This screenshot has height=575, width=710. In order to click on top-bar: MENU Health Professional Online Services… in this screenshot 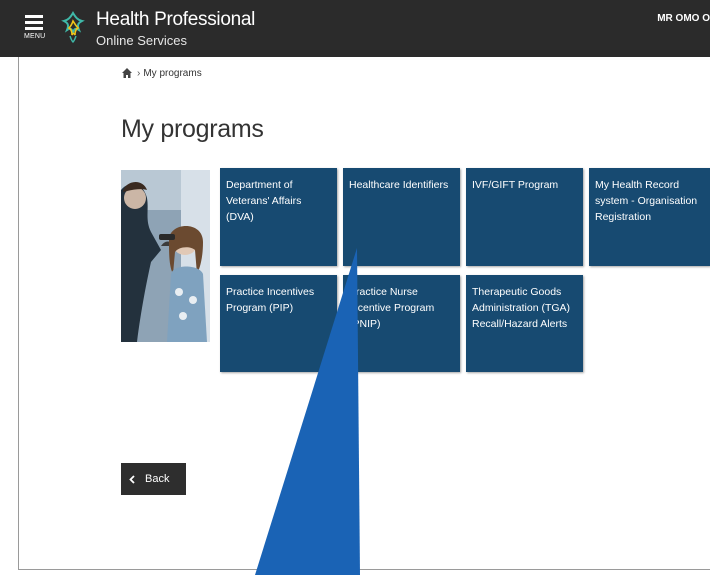, I will do `click(355, 28)`.